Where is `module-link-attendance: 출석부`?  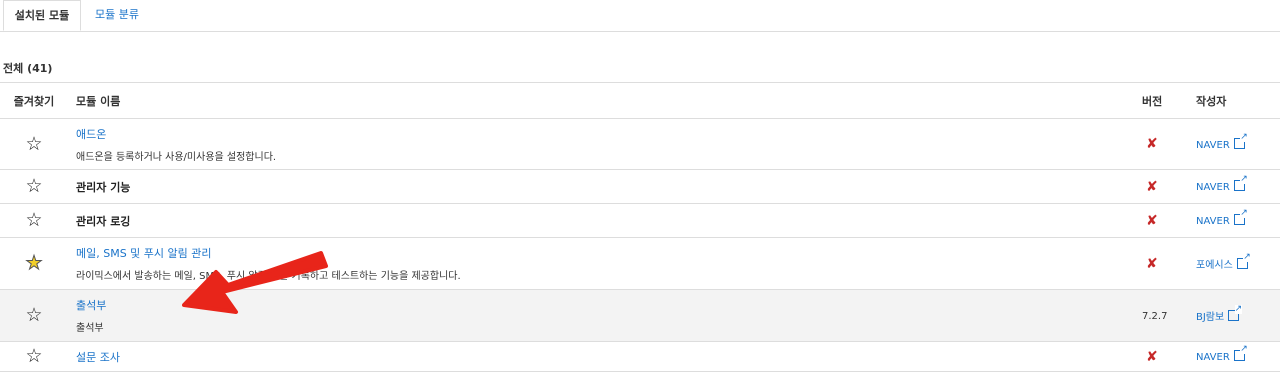
module-link-attendance: 출석부 is located at coordinates (609, 305).